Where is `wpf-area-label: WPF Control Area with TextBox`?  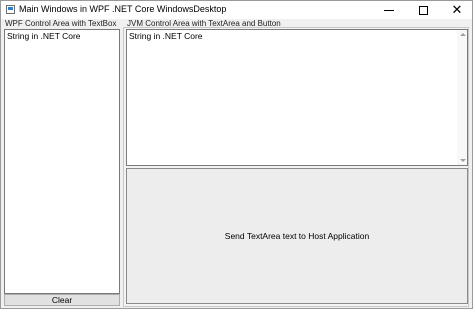 wpf-area-label: WPF Control Area with TextBox is located at coordinates (61, 23).